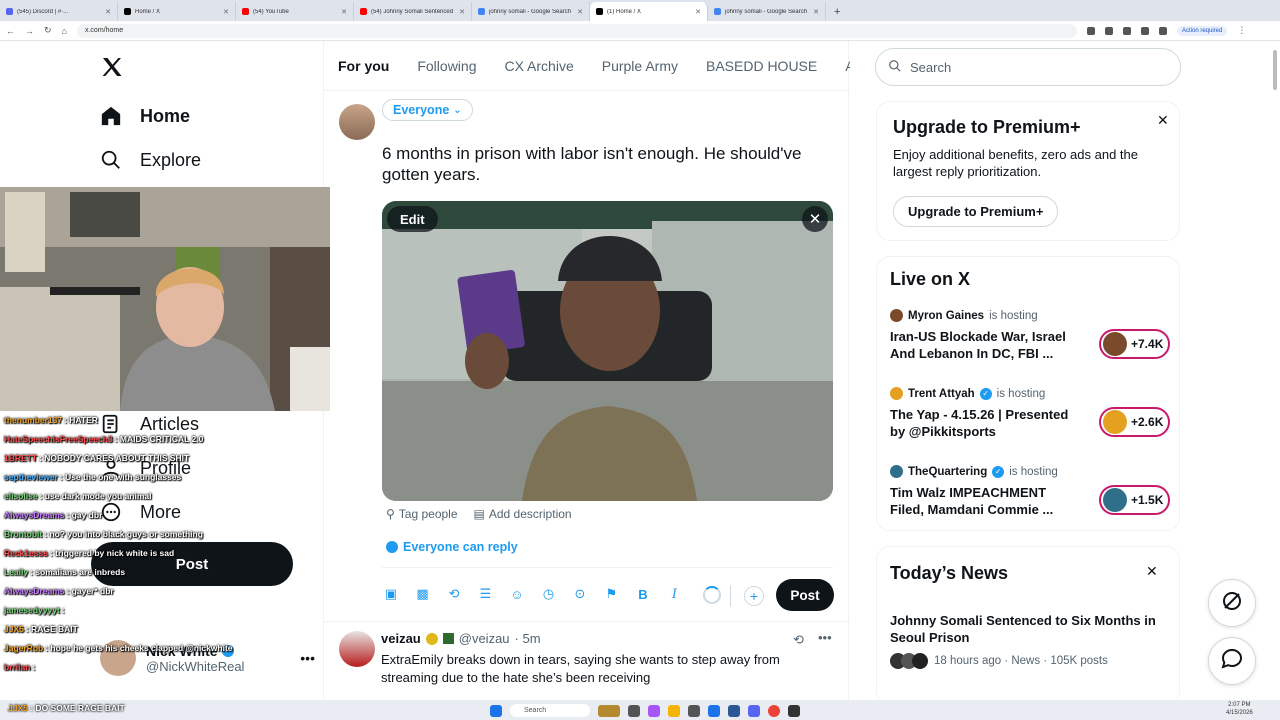  What do you see at coordinates (391, 594) in the screenshot?
I see `image-icon: ▣` at bounding box center [391, 594].